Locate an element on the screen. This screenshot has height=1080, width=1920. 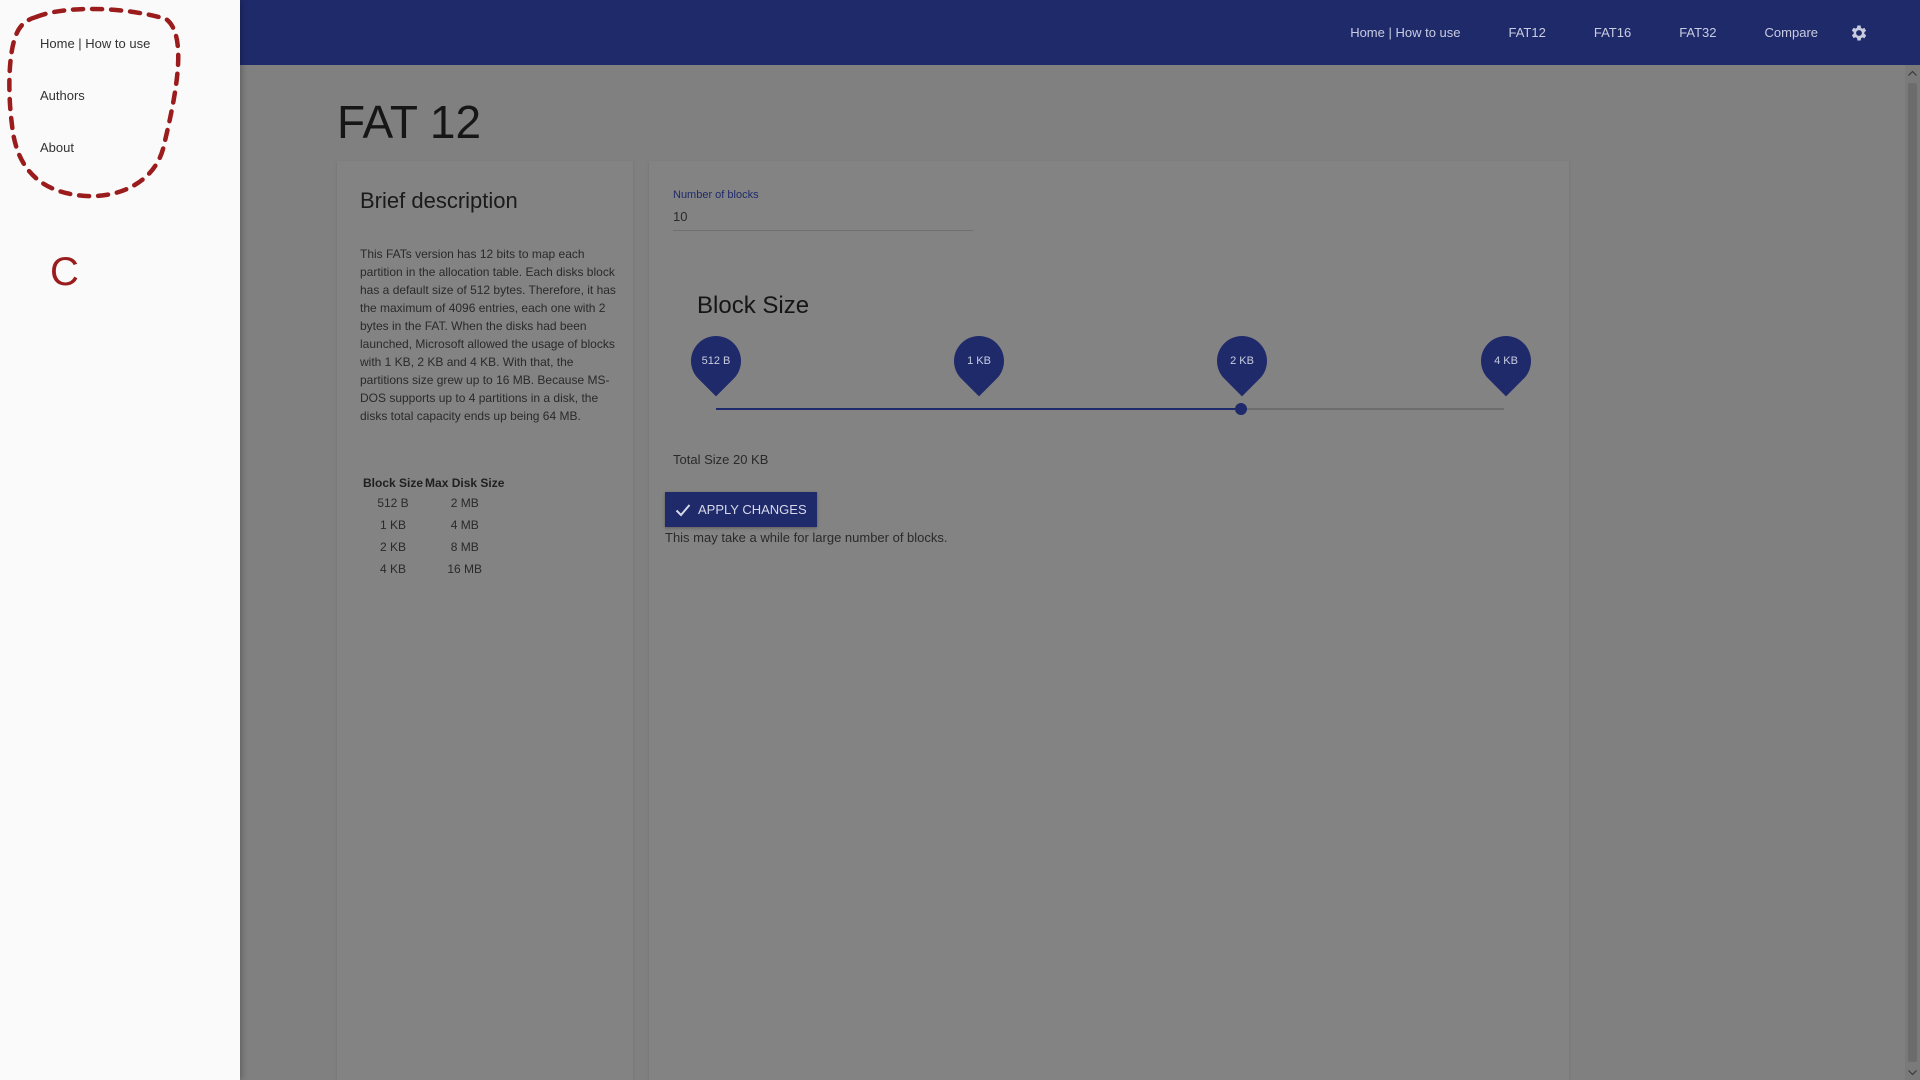
apply-changes-button: APPLY CHANGES is located at coordinates (741, 509).